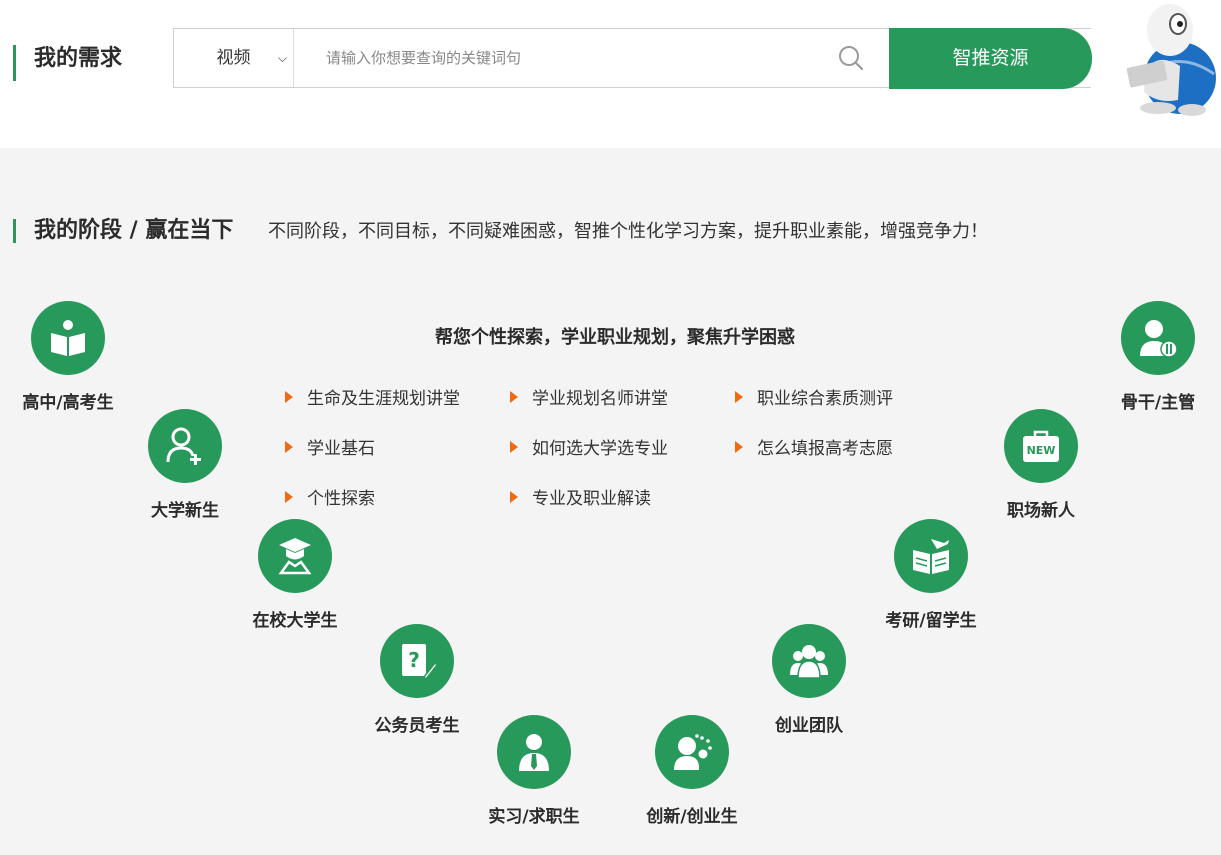 The height and width of the screenshot is (855, 1221). I want to click on section-title: 我的阶段 / 赢在当下, so click(134, 230).